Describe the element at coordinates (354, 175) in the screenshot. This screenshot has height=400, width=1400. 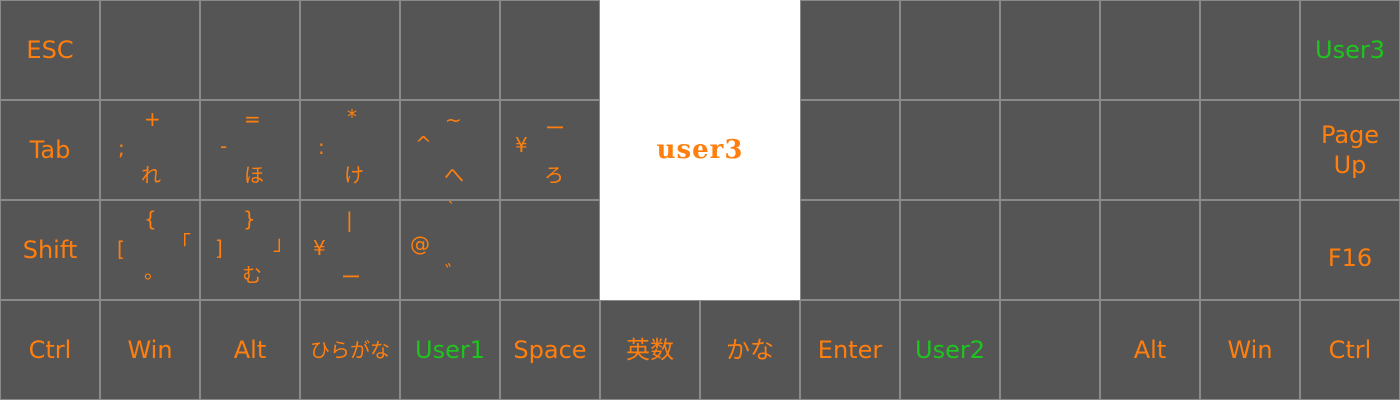
I see `kana-legend: け` at that location.